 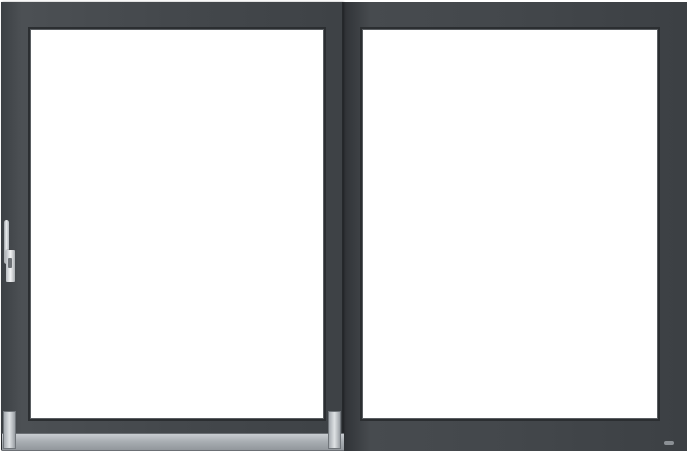 I want to click on door-handle, so click(x=8, y=251).